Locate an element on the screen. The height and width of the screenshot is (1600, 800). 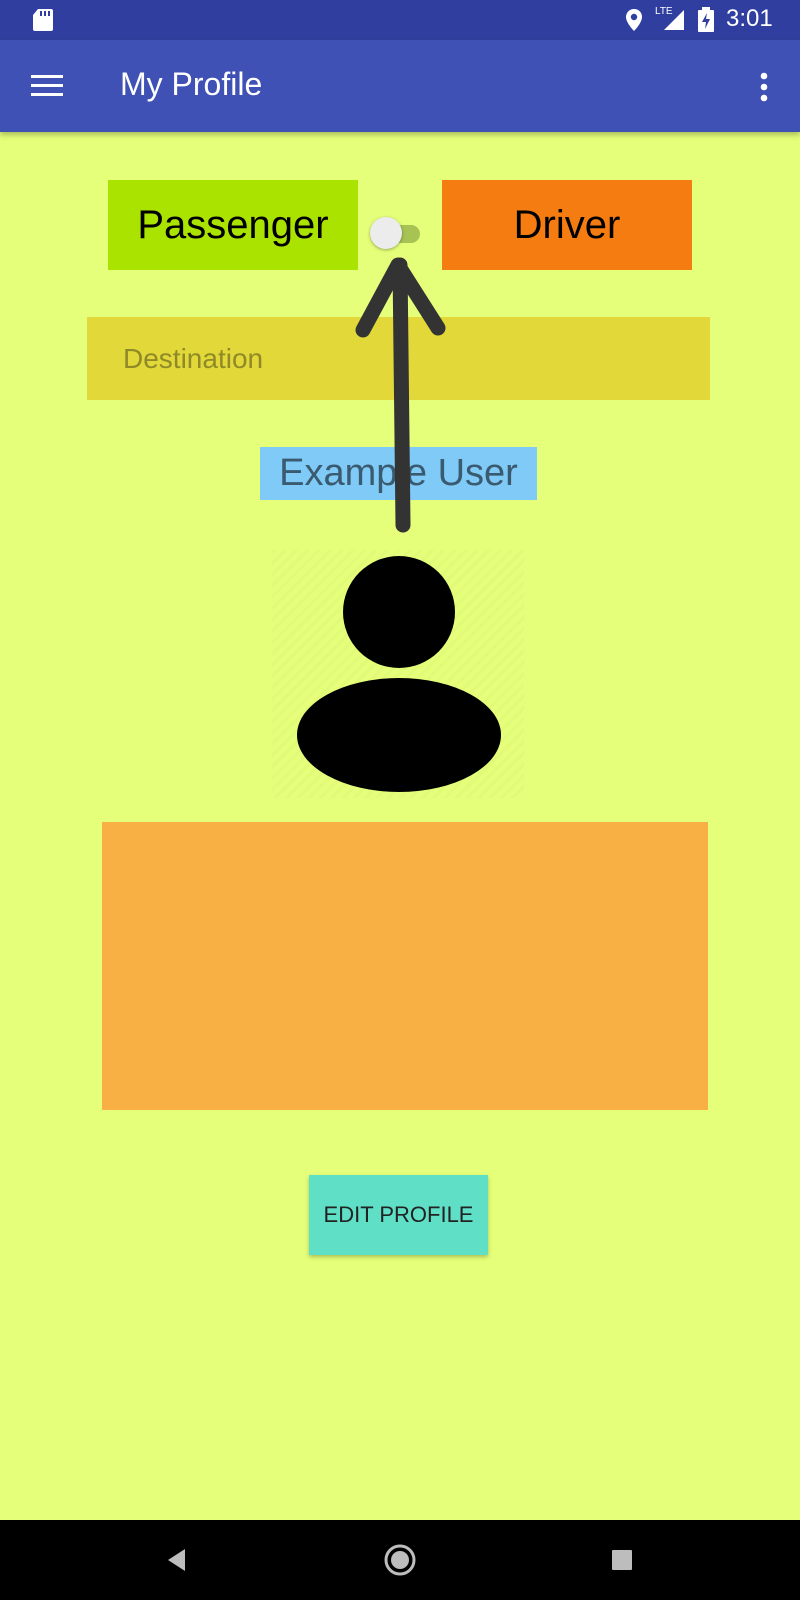
avatar is located at coordinates (398, 674).